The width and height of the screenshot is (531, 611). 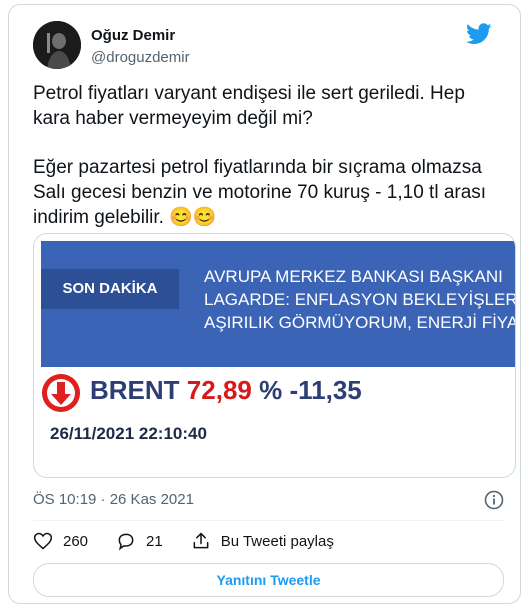 What do you see at coordinates (219, 390) in the screenshot?
I see `brent-value: 72,89` at bounding box center [219, 390].